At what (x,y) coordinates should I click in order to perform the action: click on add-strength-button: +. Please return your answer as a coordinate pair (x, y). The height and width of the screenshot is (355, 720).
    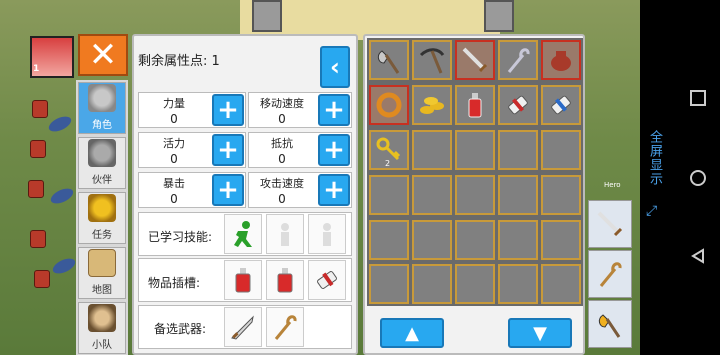
    Looking at the image, I should click on (228, 110).